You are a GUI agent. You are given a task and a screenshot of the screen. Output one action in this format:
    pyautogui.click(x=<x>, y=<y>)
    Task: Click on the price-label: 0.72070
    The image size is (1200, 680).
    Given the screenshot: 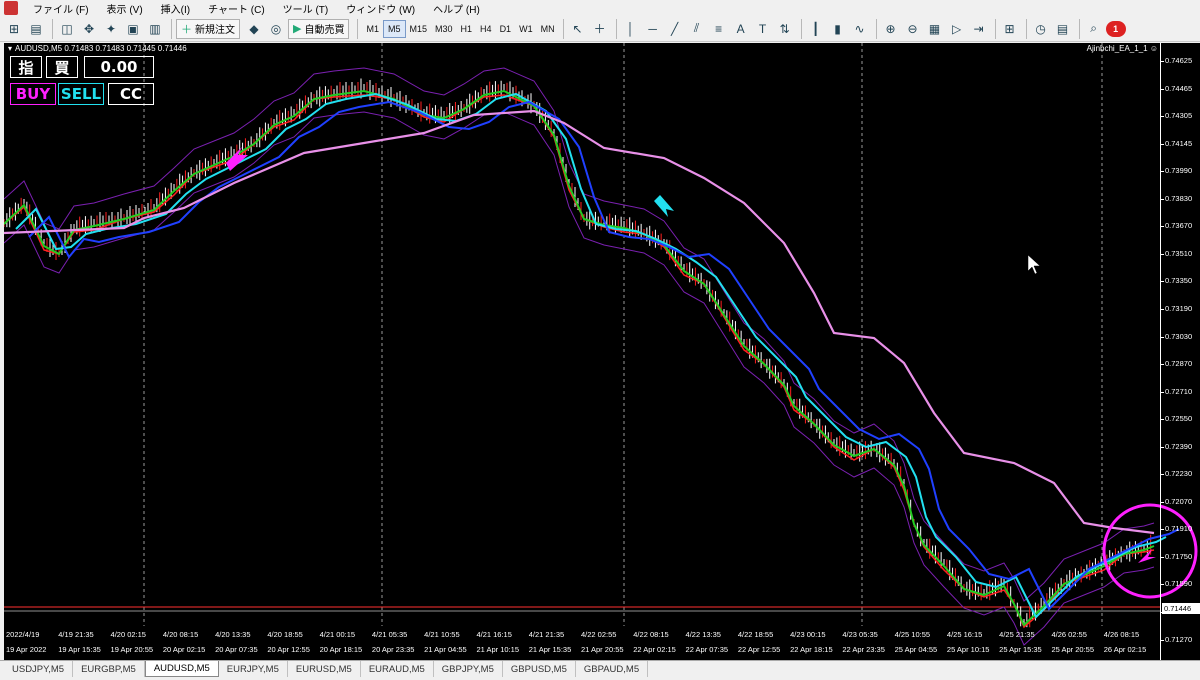 What is the action you would take?
    pyautogui.click(x=1179, y=501)
    